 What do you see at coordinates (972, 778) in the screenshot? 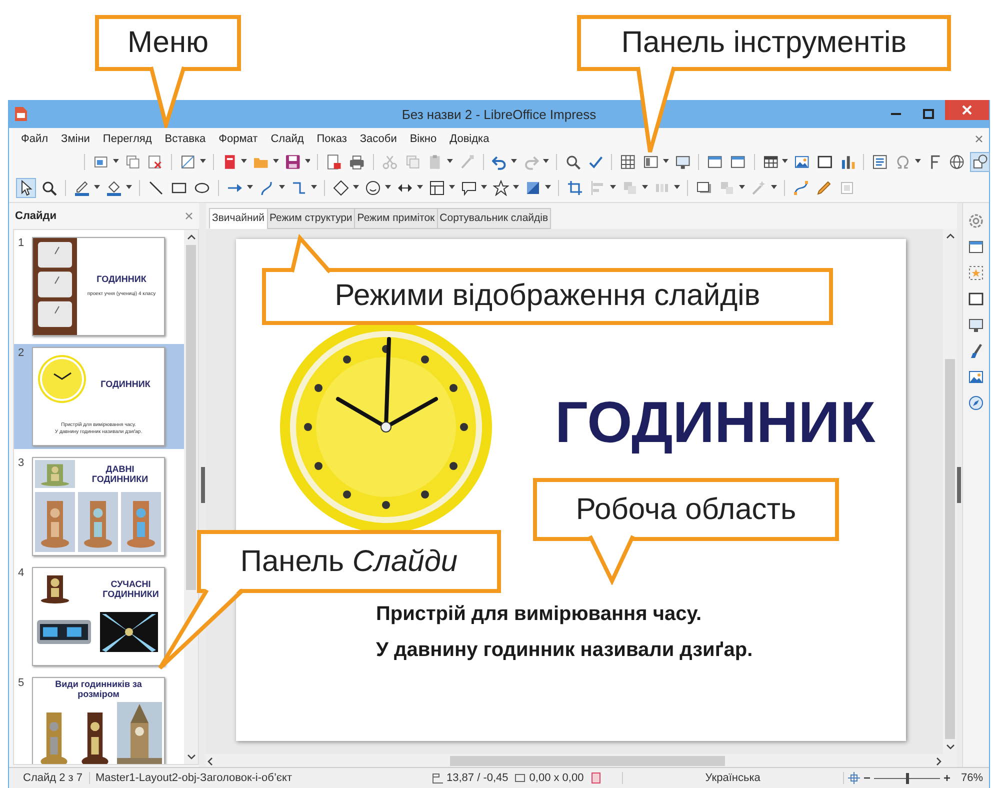
I see `zoom-percent: 76%` at bounding box center [972, 778].